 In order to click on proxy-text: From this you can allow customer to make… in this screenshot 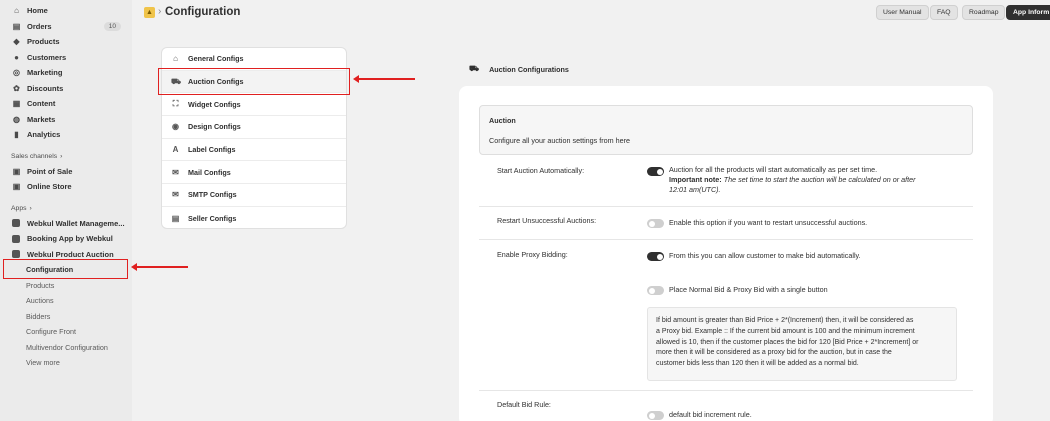, I will do `click(765, 255)`.